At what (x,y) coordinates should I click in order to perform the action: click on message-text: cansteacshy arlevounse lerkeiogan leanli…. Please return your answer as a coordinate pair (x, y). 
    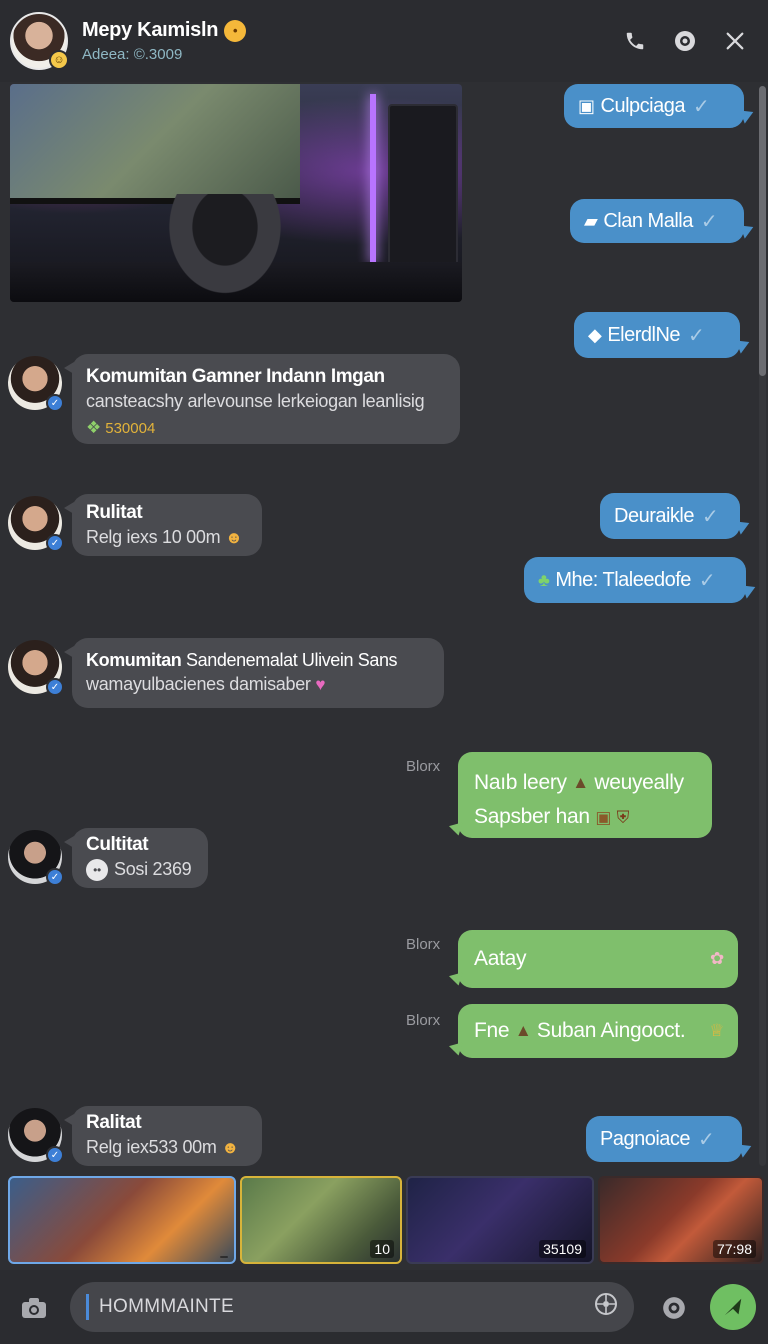
    Looking at the image, I should click on (255, 401).